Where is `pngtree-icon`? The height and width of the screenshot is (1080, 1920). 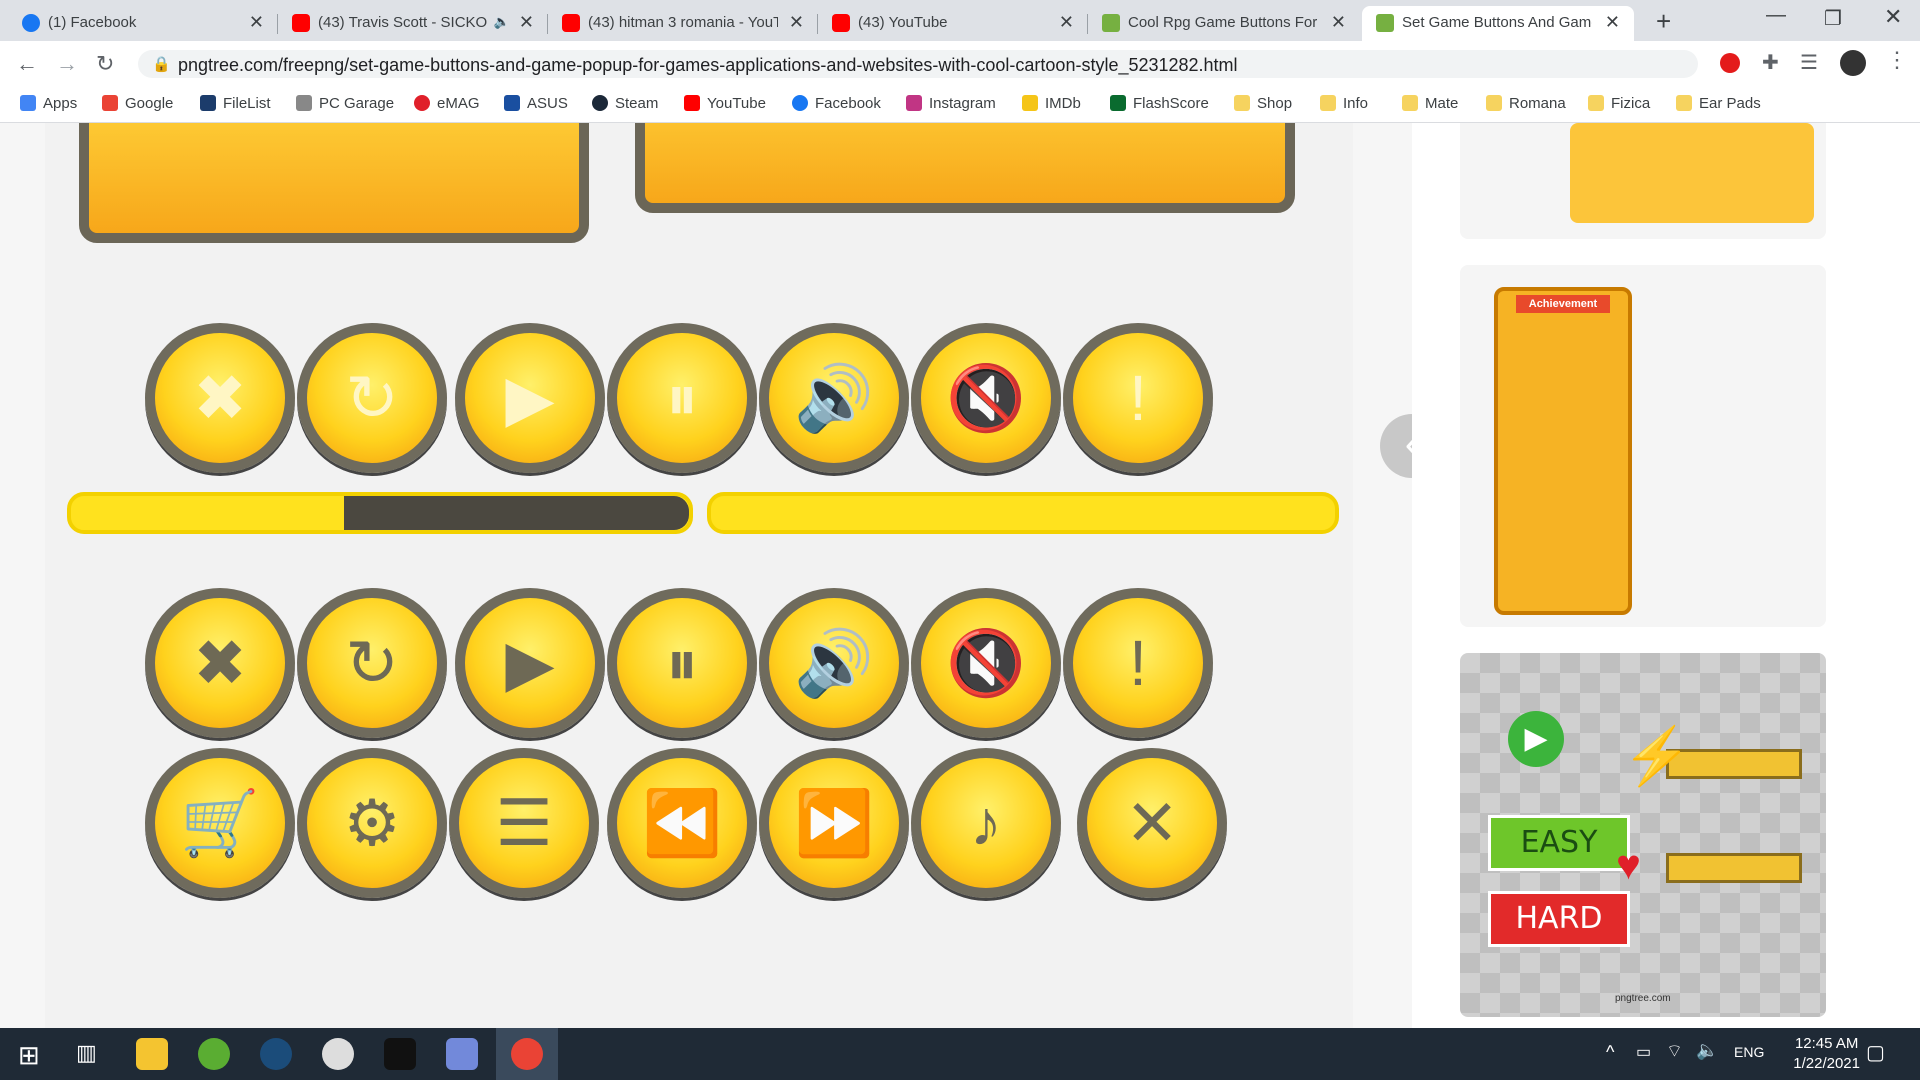
pngtree-icon is located at coordinates (1111, 23).